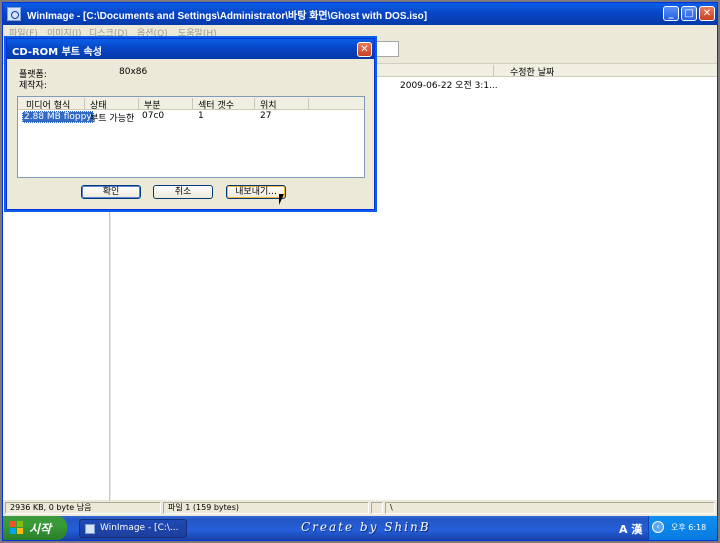  Describe the element at coordinates (688, 527) in the screenshot. I see `tray-clock: 오후 6:18` at that location.